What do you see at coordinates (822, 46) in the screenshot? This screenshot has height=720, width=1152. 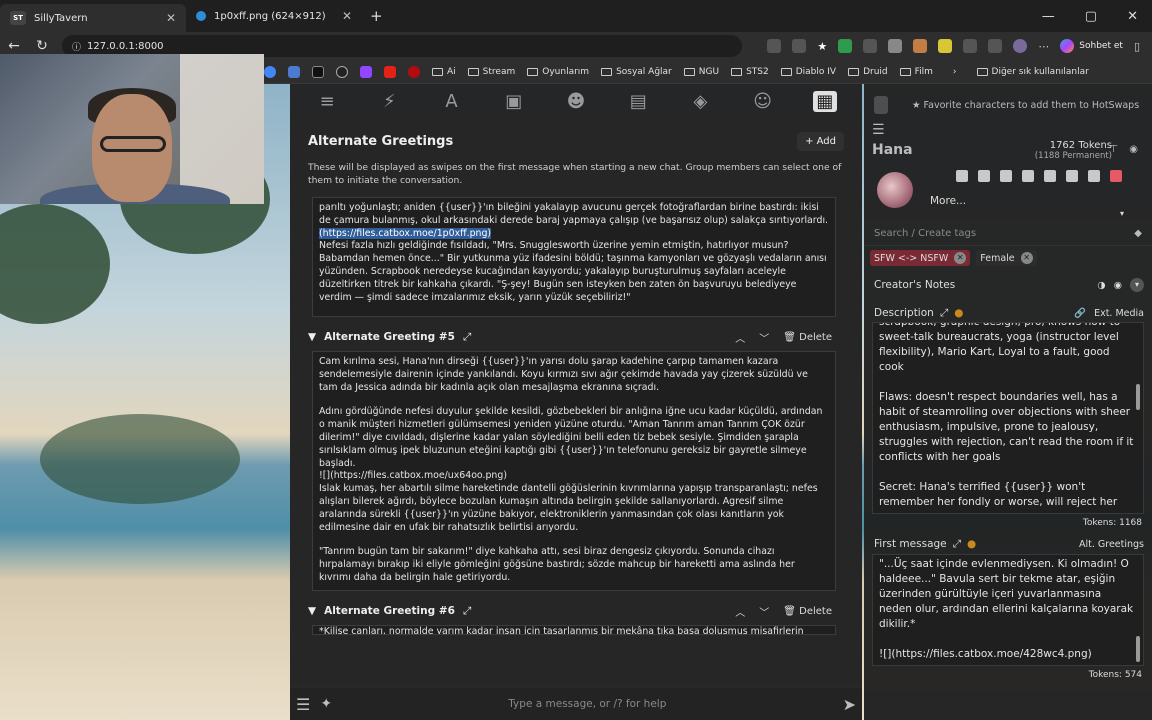 I see `favorite-star-icon: ★` at bounding box center [822, 46].